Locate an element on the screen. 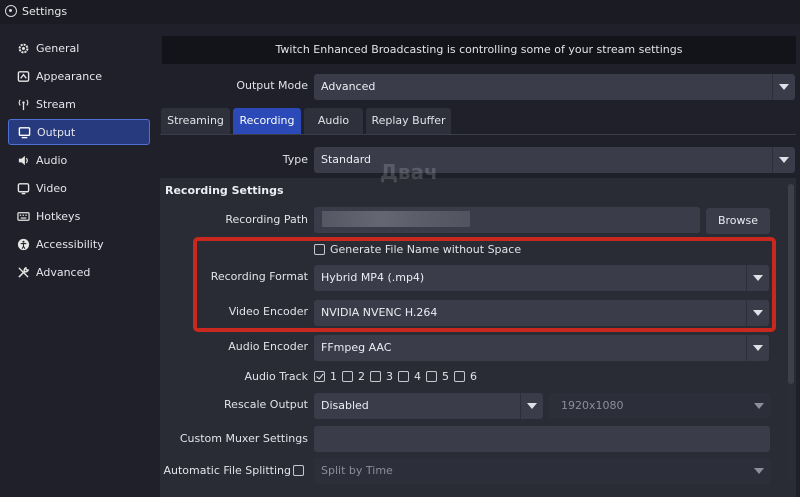  custom-muxer-label: Custom Muxer Settings is located at coordinates (243, 438).